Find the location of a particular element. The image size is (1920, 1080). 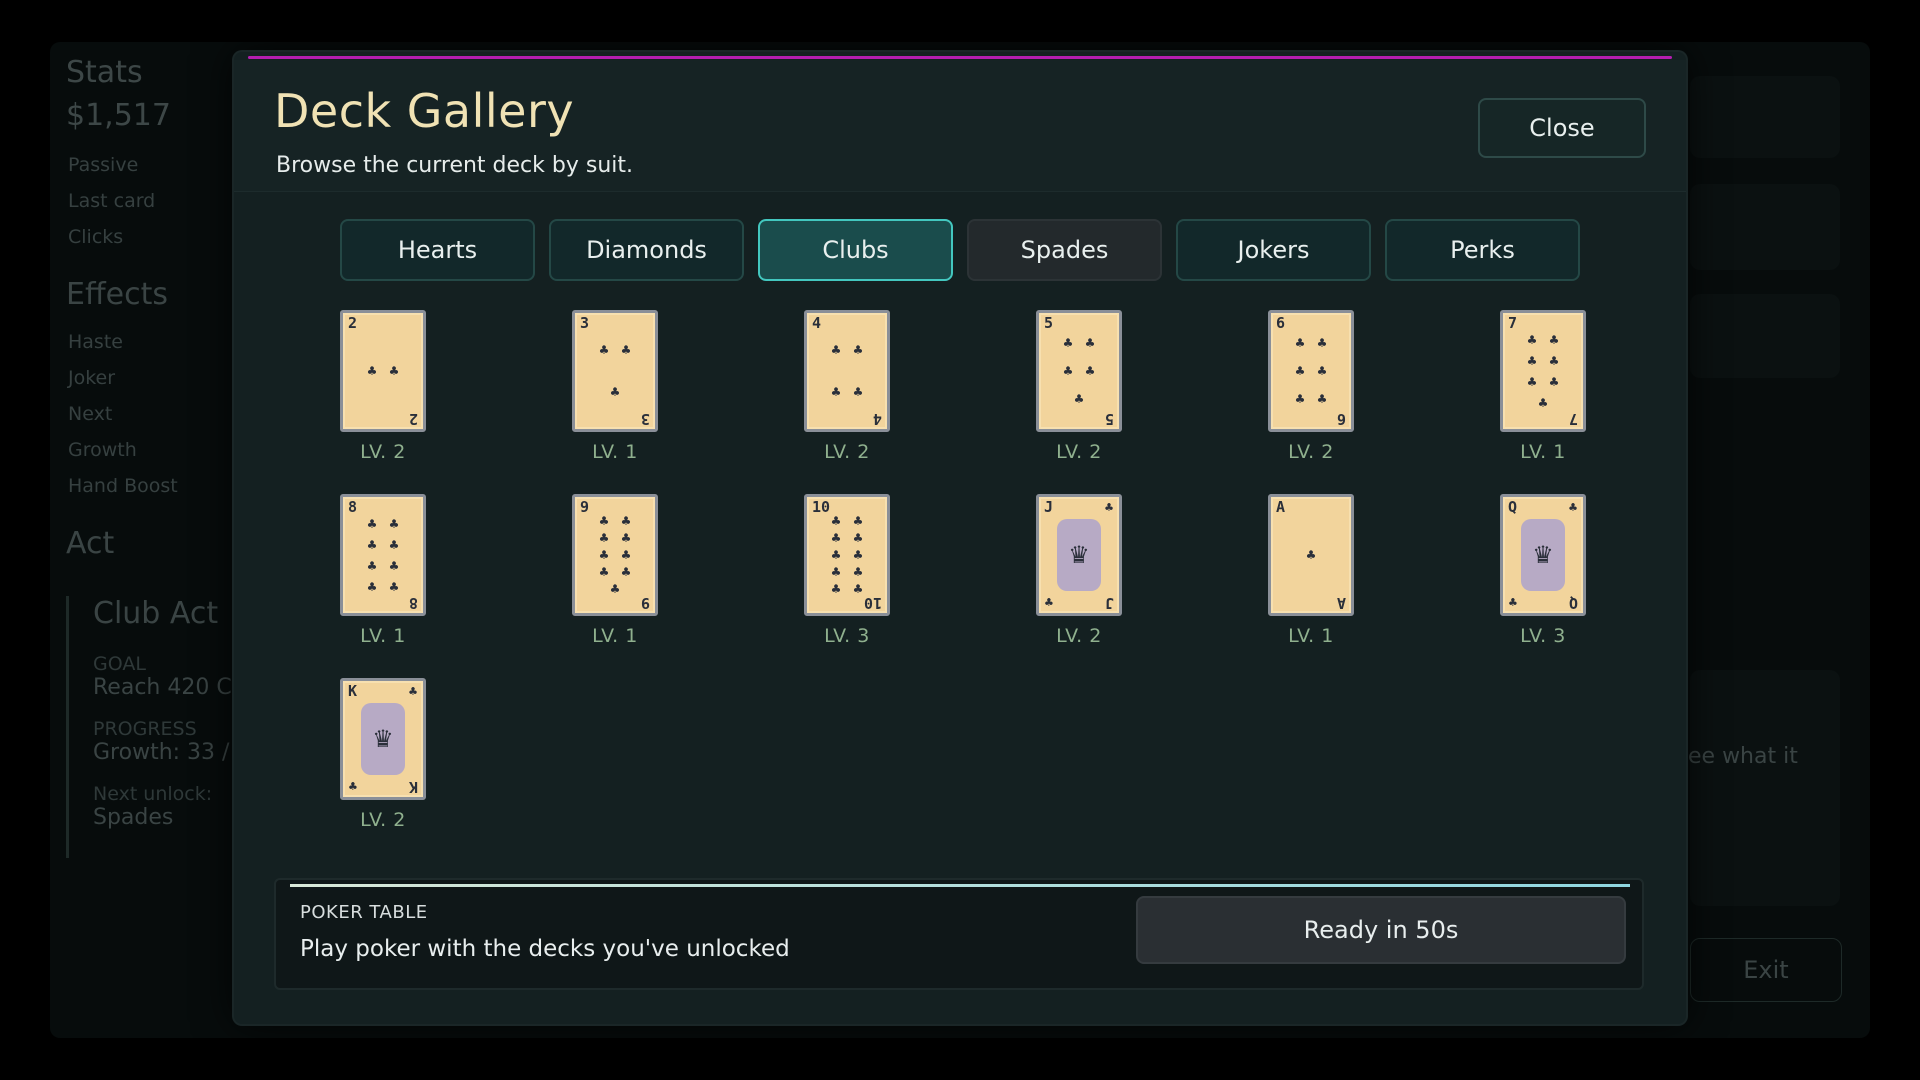

card-7-of-clubs: 7 7 ♣ ♣ ♣ ♣ ♣ ♣ ♣ is located at coordinates (1543, 371).